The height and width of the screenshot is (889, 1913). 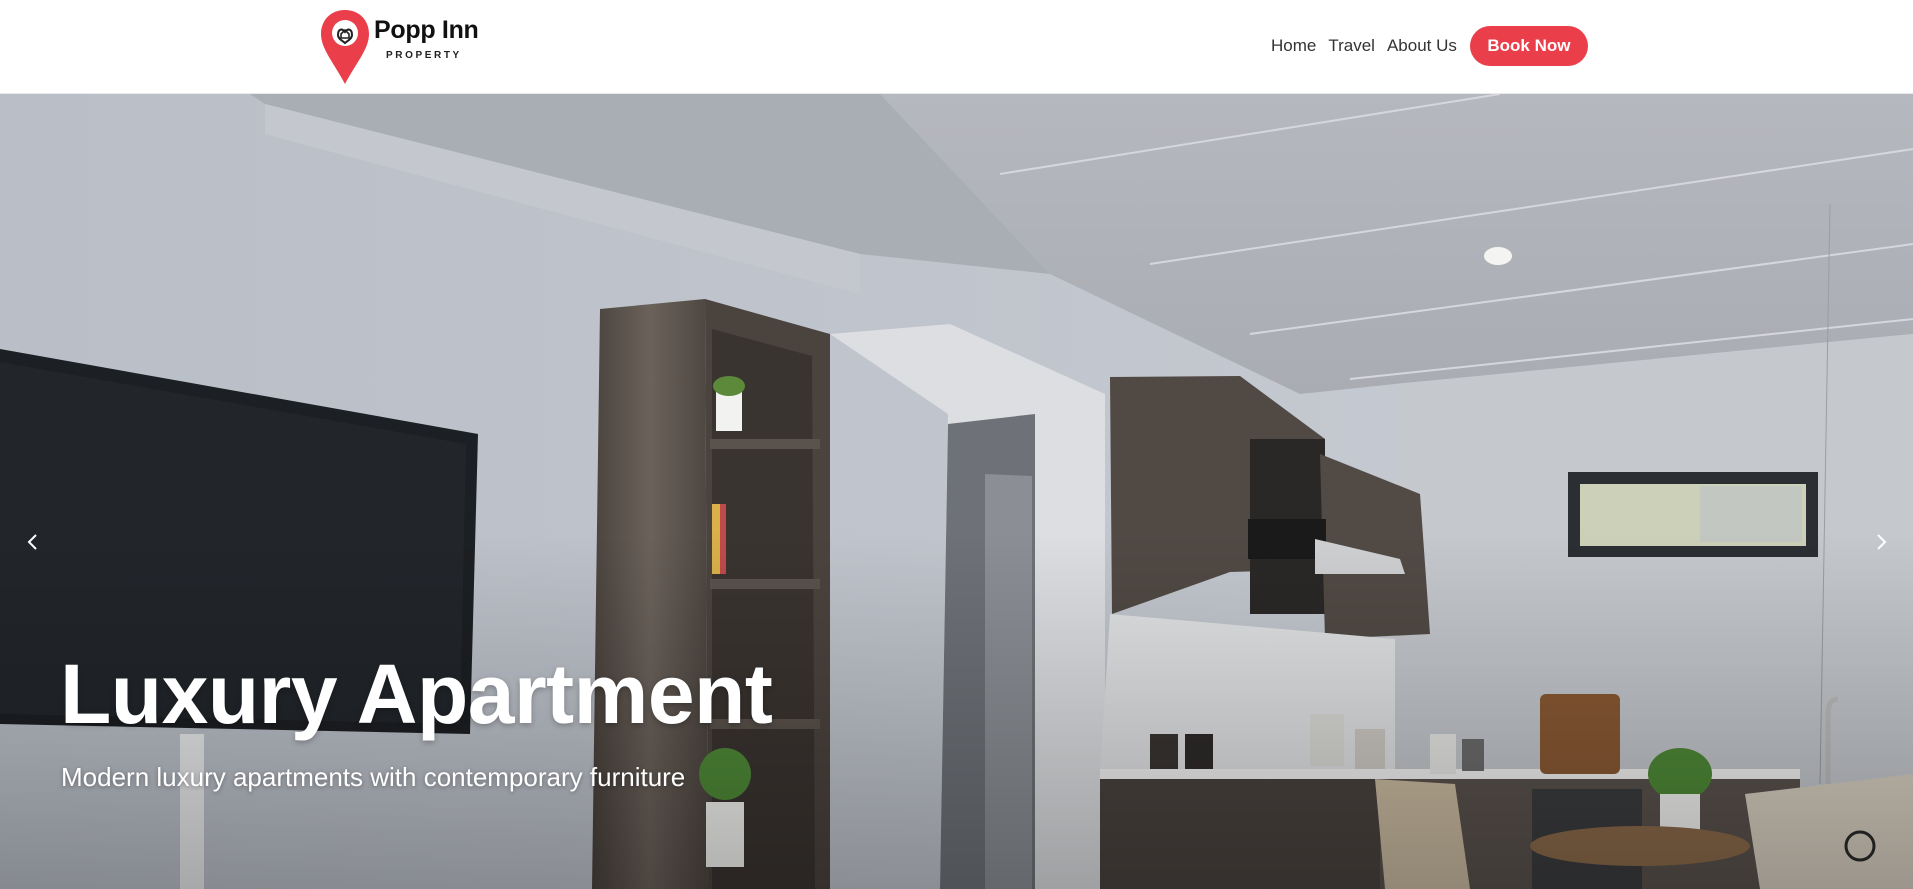 What do you see at coordinates (345, 47) in the screenshot?
I see `location-pin-logo-icon` at bounding box center [345, 47].